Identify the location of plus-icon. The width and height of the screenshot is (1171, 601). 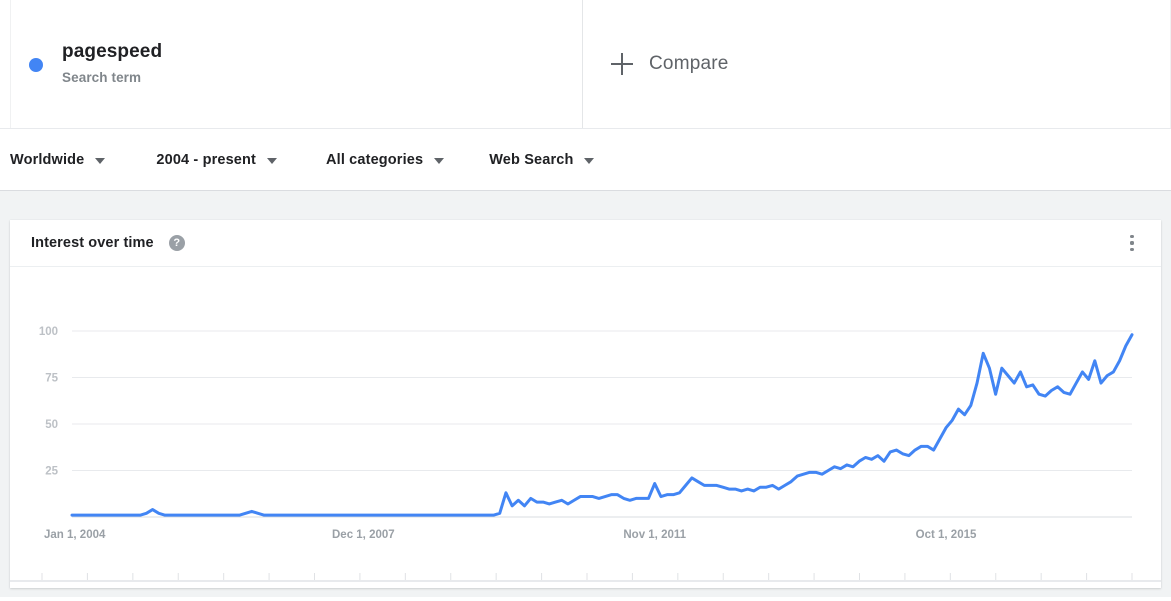
(622, 64).